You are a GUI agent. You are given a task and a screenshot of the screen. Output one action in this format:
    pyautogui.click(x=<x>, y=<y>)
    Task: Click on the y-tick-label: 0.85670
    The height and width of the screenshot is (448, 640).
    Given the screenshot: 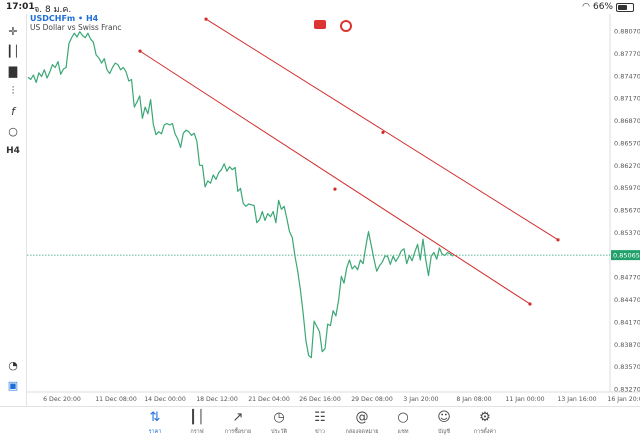 What is the action you would take?
    pyautogui.click(x=627, y=211)
    